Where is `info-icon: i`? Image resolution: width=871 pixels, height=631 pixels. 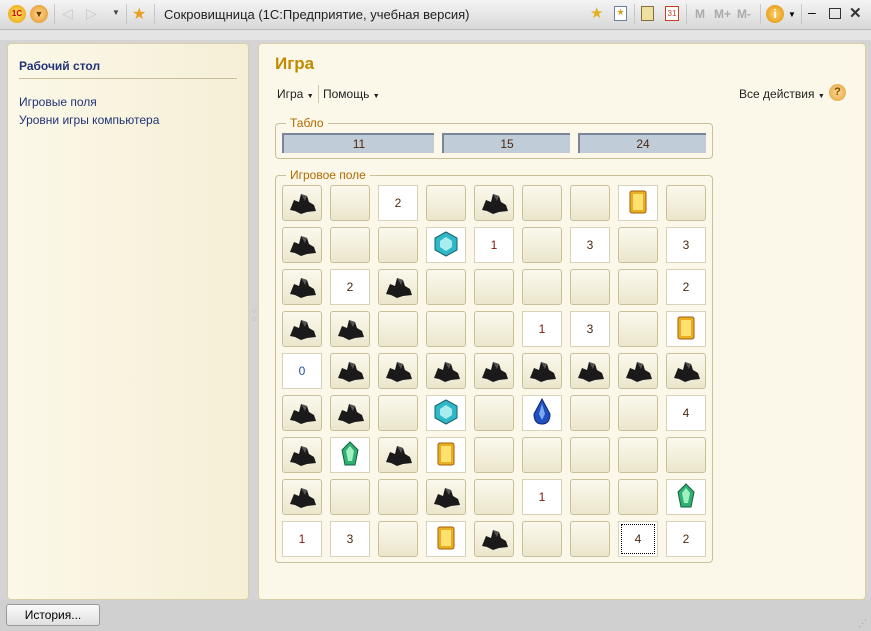 info-icon: i is located at coordinates (775, 14).